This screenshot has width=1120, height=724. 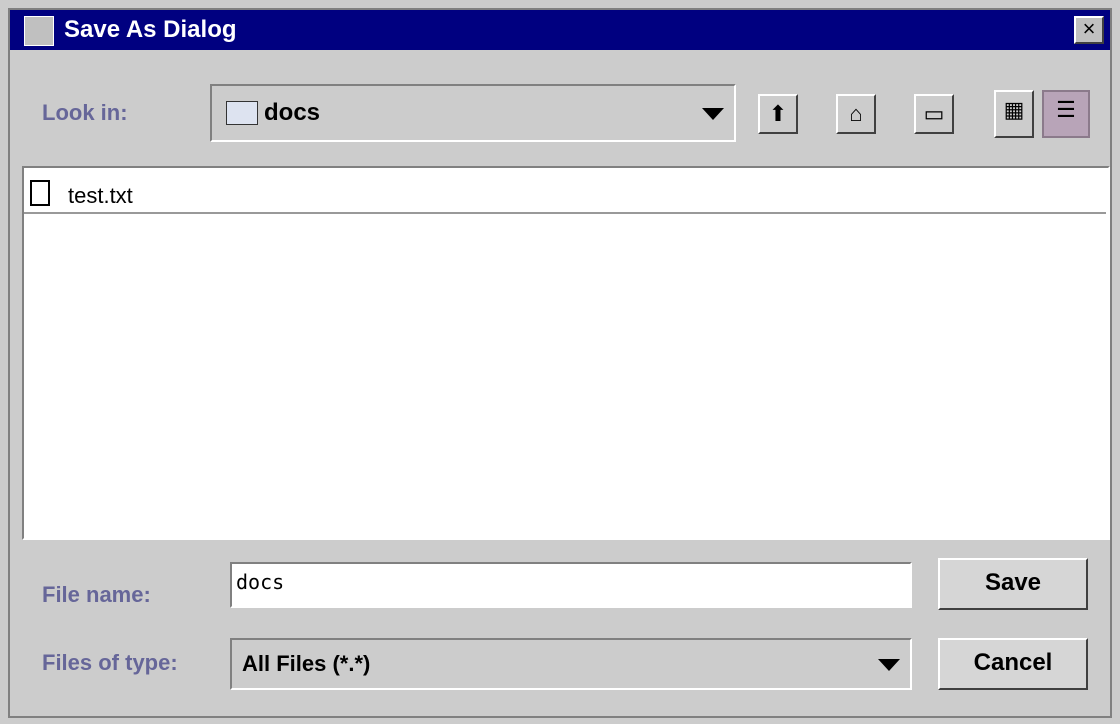 What do you see at coordinates (473, 113) in the screenshot?
I see `look-in-combo: docs` at bounding box center [473, 113].